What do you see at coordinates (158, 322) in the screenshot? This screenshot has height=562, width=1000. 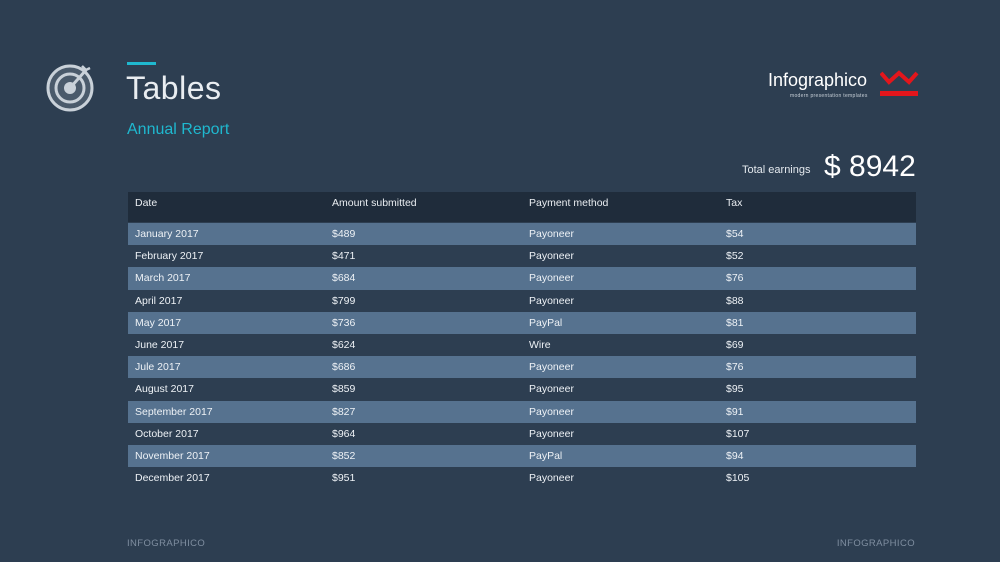 I see `cell-date: May 2017` at bounding box center [158, 322].